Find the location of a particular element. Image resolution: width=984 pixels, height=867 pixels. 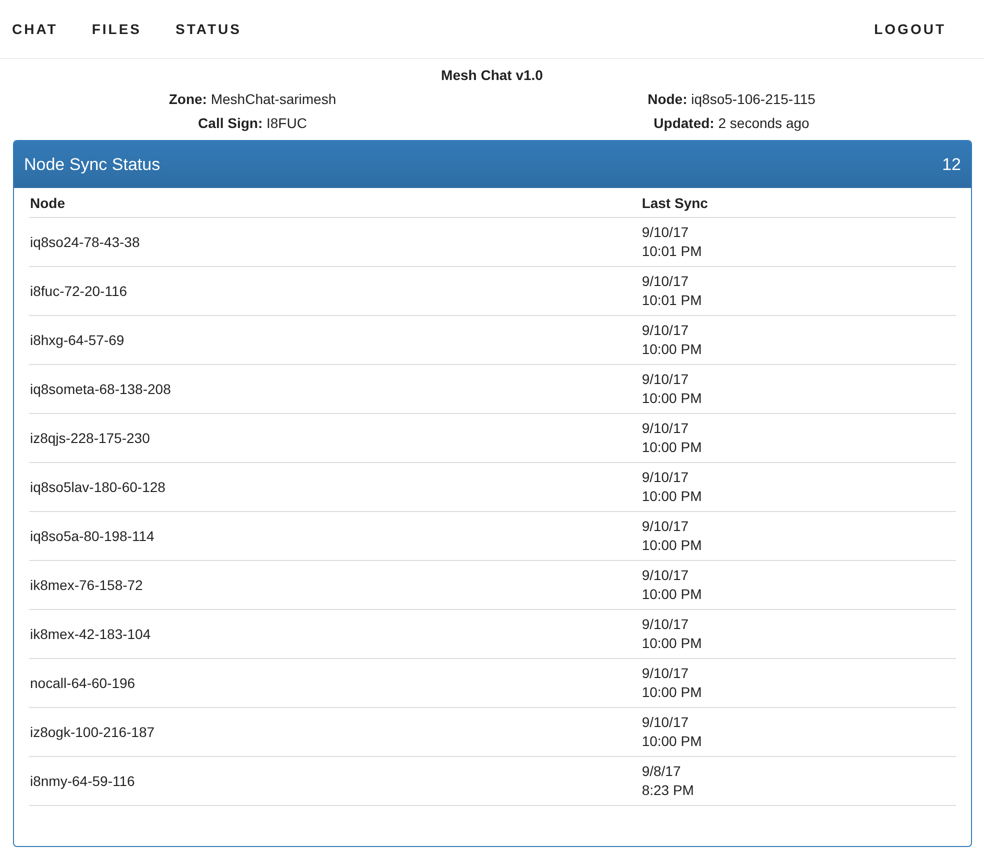

table-cell: 9/8/17 8:23 PM is located at coordinates (798, 781).